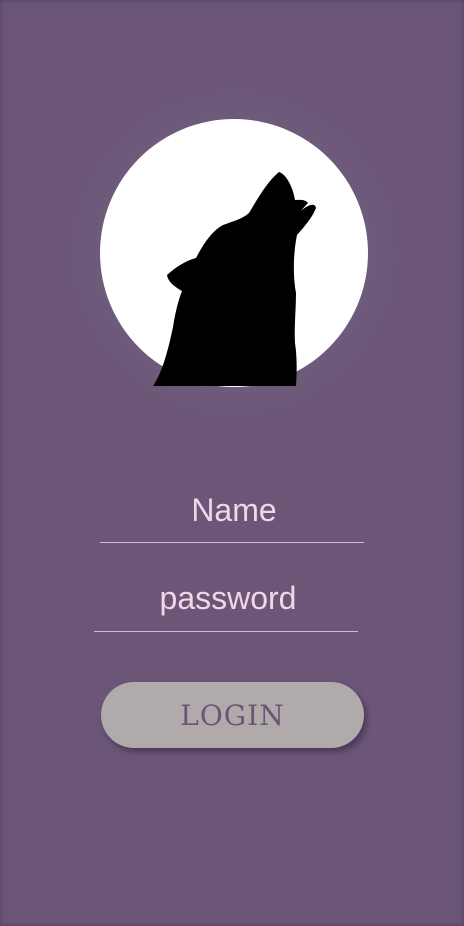 This screenshot has width=464, height=926. What do you see at coordinates (226, 631) in the screenshot?
I see `password-underline` at bounding box center [226, 631].